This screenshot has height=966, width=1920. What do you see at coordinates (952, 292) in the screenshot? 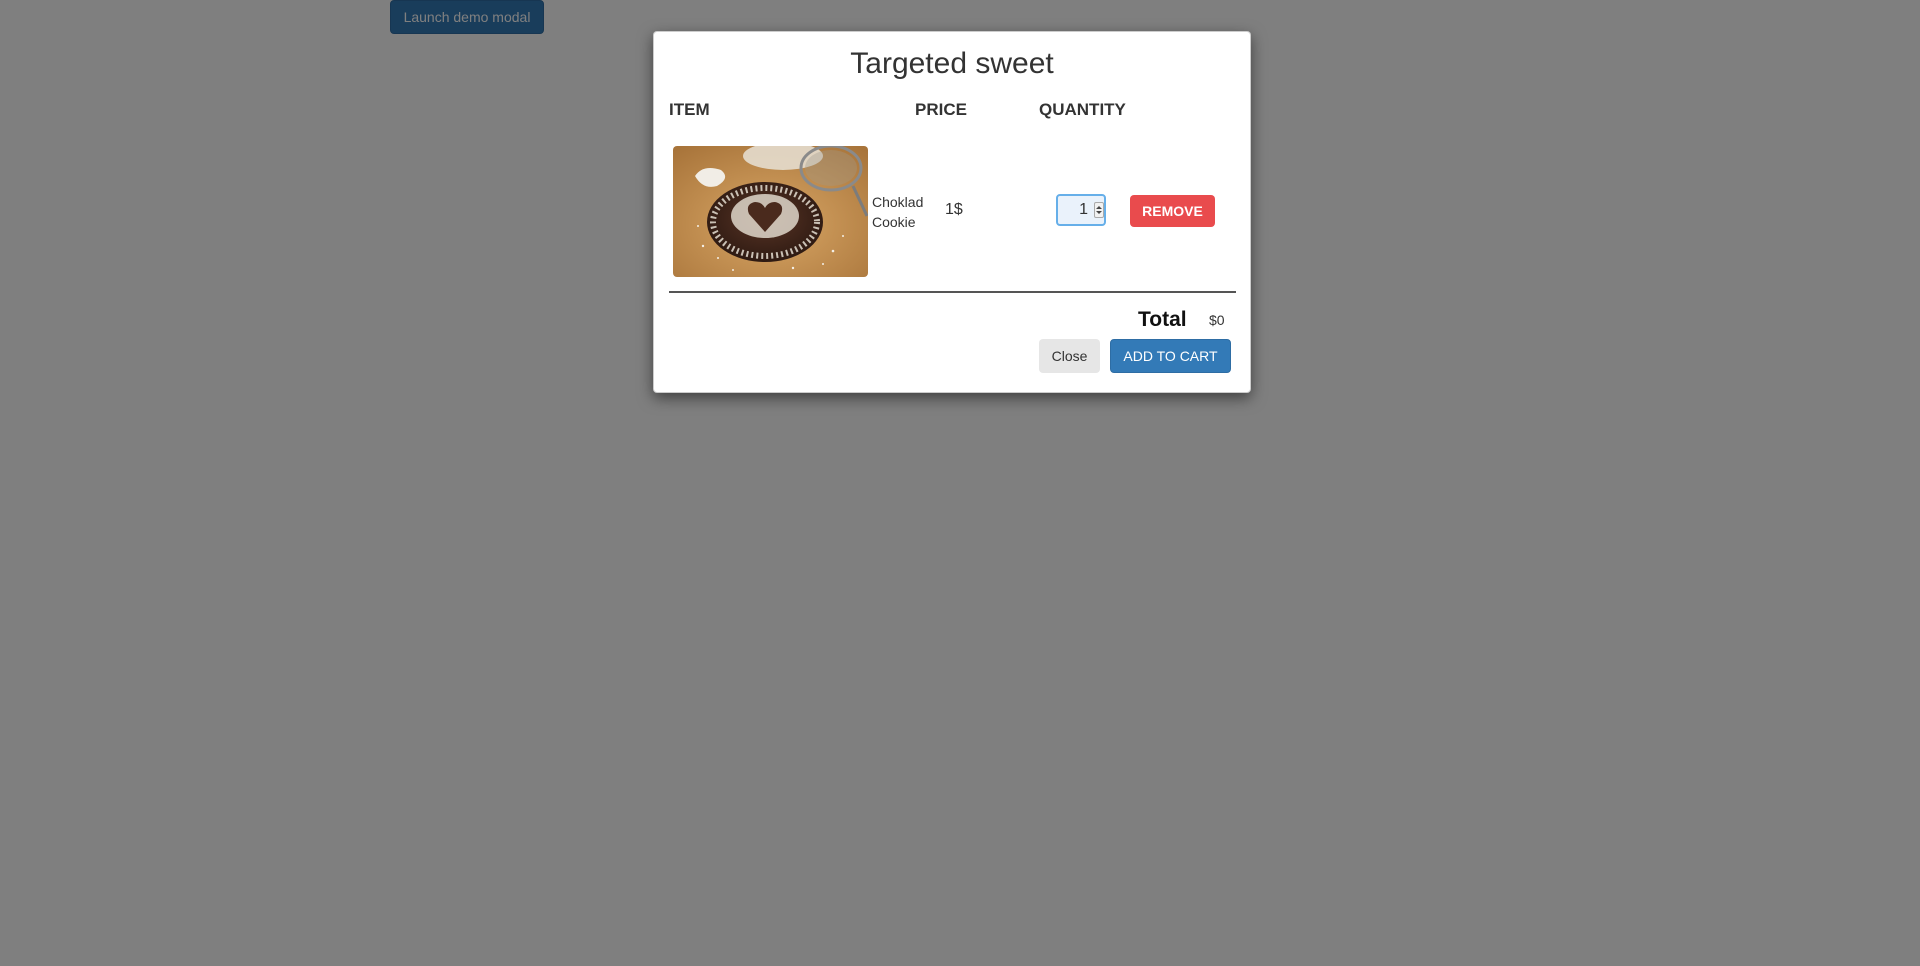
I see `divider` at bounding box center [952, 292].